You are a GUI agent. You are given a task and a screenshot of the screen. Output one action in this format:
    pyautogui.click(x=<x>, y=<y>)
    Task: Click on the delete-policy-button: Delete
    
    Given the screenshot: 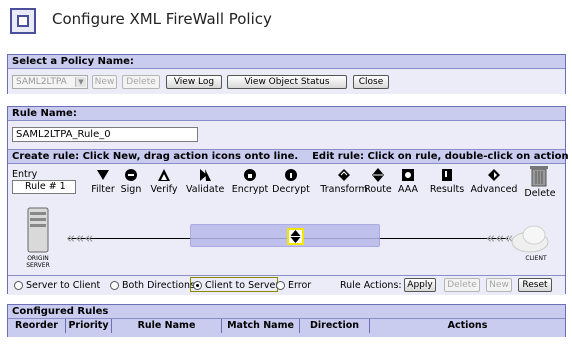 What is the action you would take?
    pyautogui.click(x=141, y=82)
    